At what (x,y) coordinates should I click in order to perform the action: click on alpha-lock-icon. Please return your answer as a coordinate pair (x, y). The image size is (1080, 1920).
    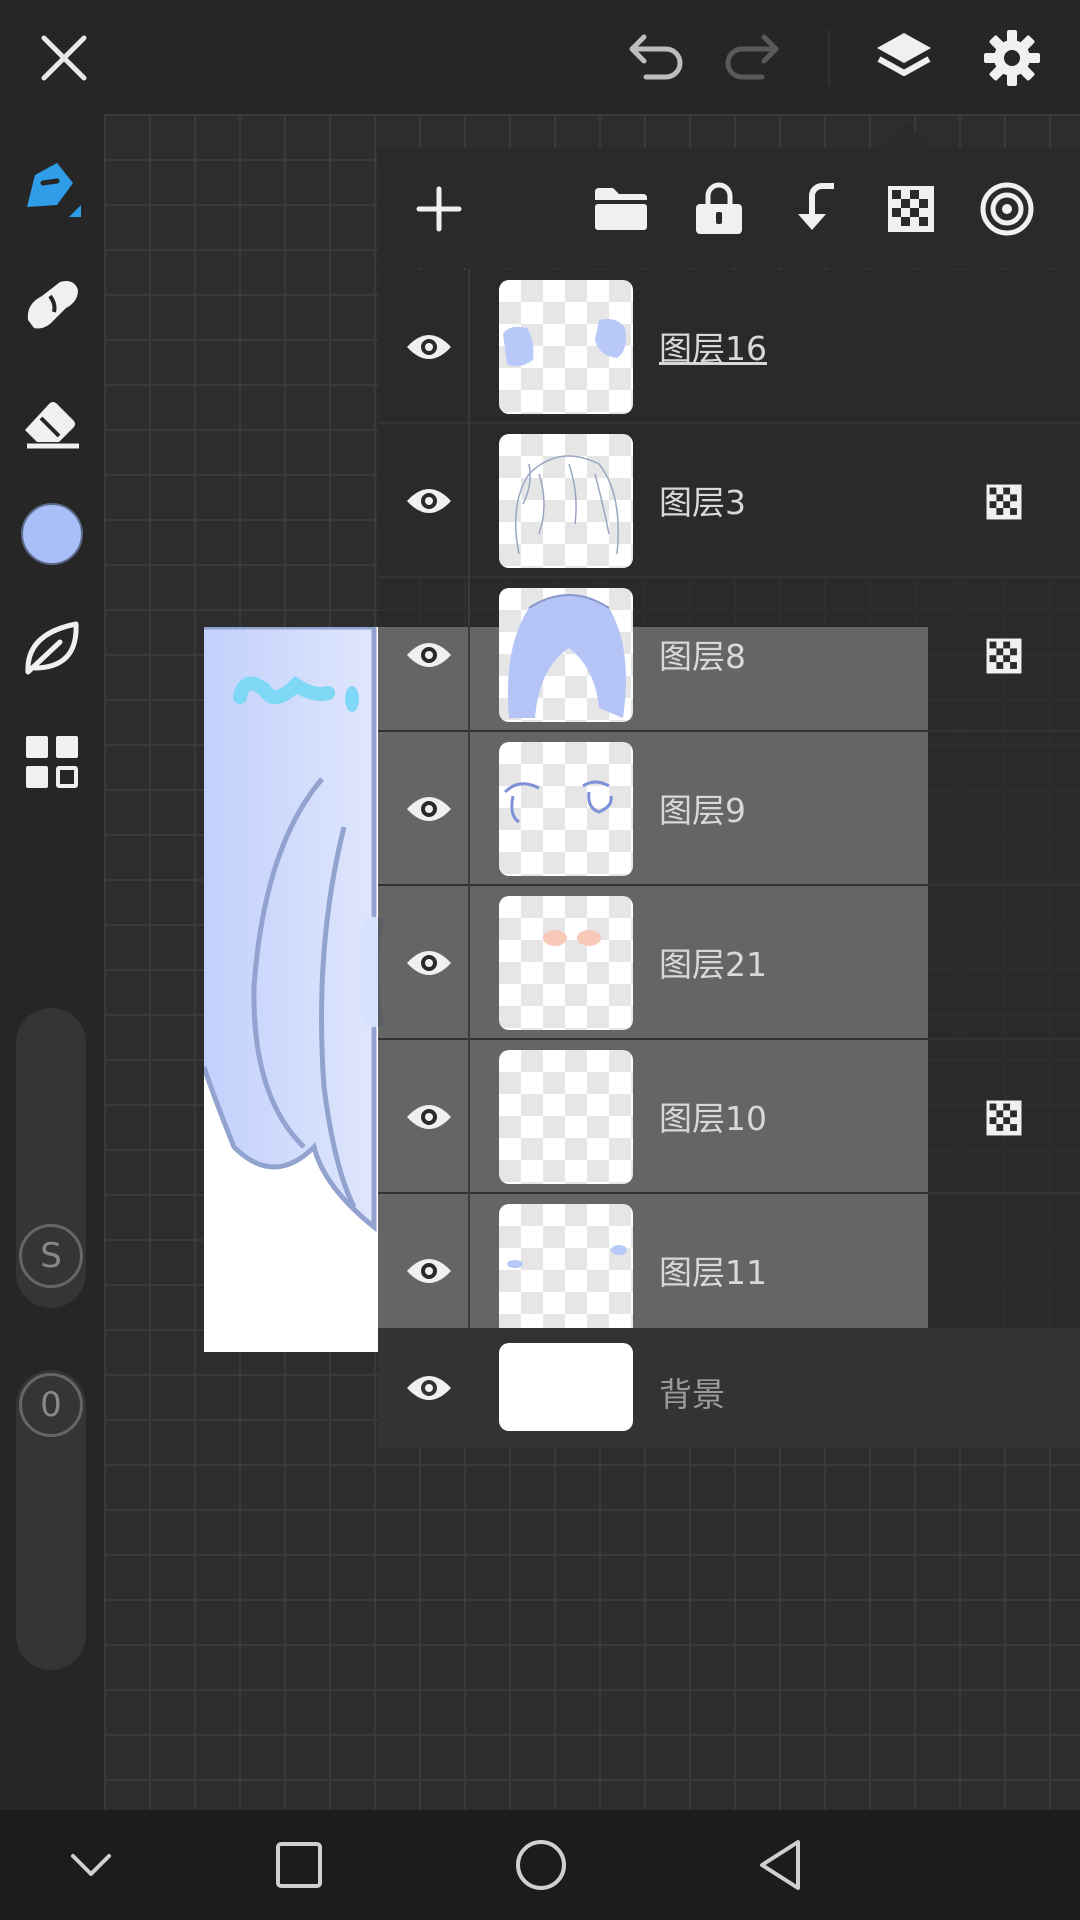
    Looking at the image, I should click on (911, 209).